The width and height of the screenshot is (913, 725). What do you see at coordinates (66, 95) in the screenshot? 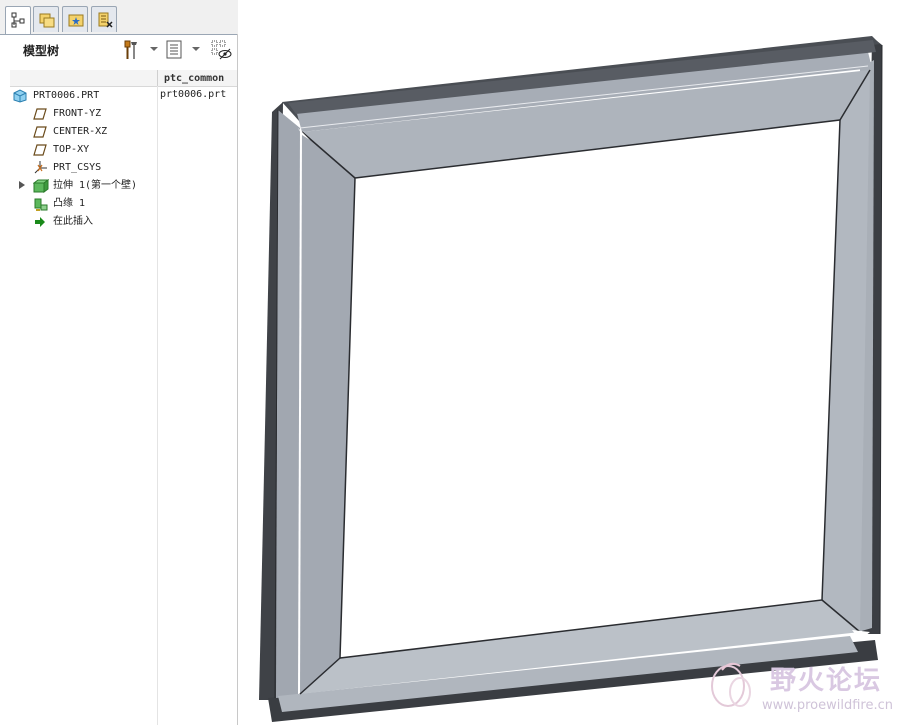
I see `tree-item-label: PRT0006.PRT` at bounding box center [66, 95].